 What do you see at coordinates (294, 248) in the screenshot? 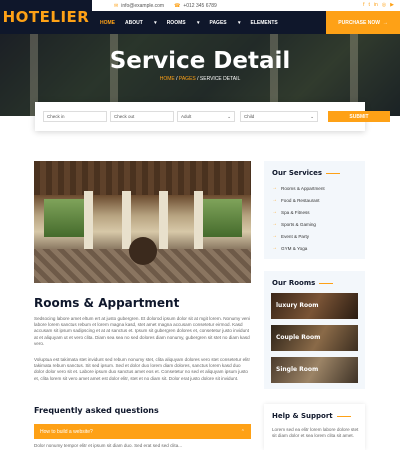
I see `service-label: GYM & Yoga` at bounding box center [294, 248].